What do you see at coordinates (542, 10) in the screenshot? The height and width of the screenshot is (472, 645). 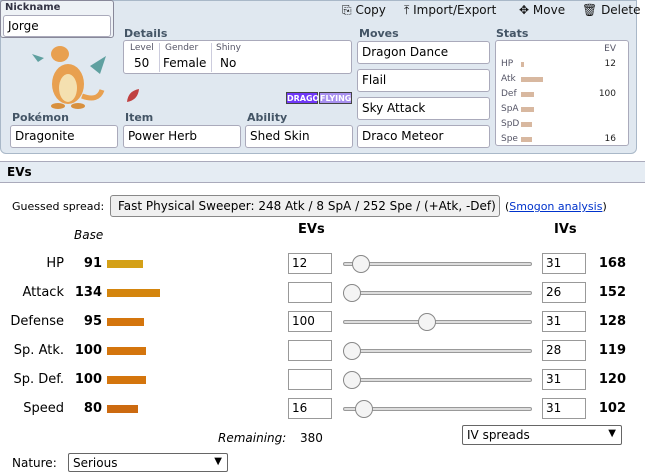 I see `move-button: ✥ Move` at bounding box center [542, 10].